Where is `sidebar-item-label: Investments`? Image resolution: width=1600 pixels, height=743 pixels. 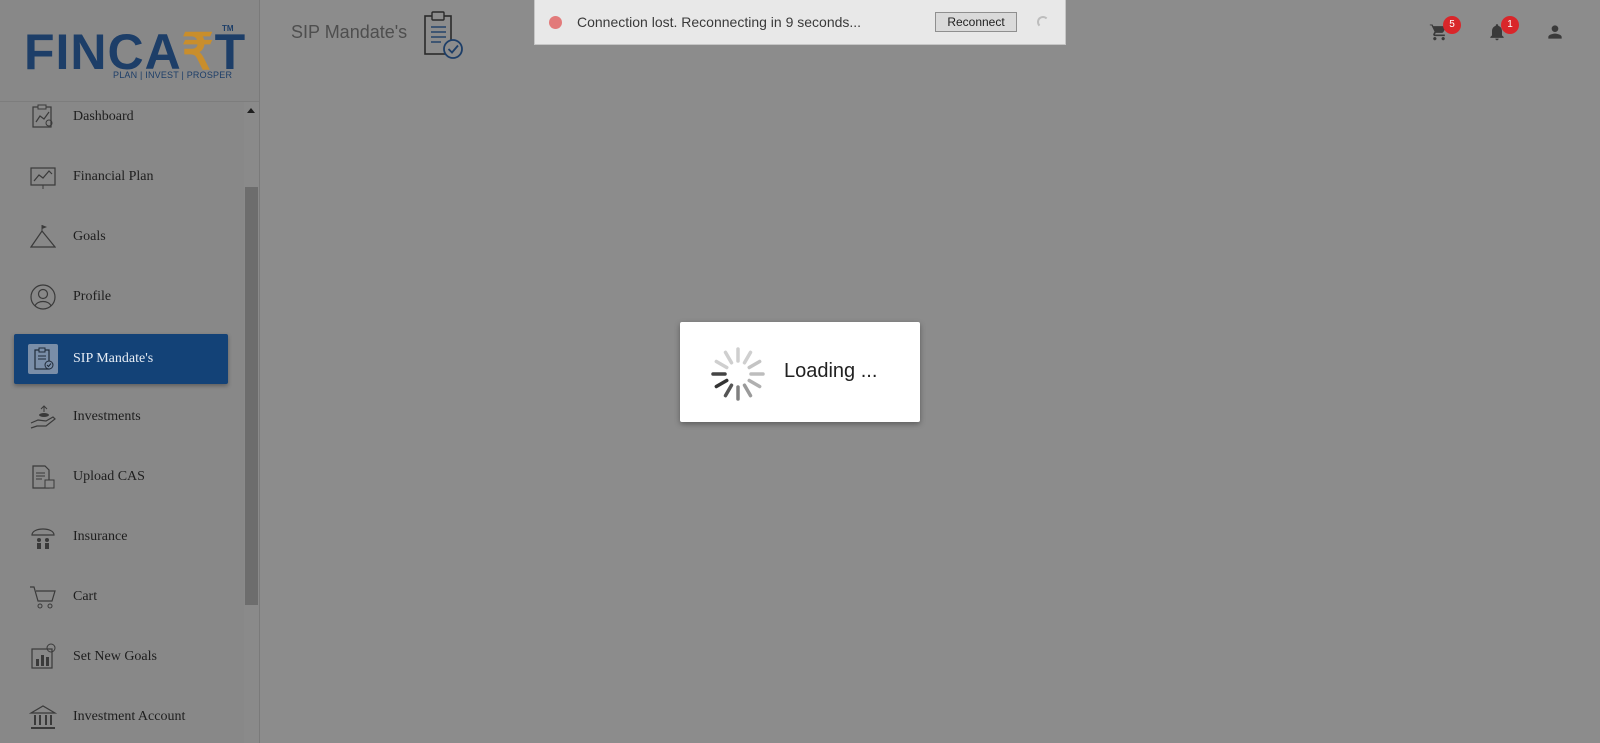
sidebar-item-label: Investments is located at coordinates (107, 416).